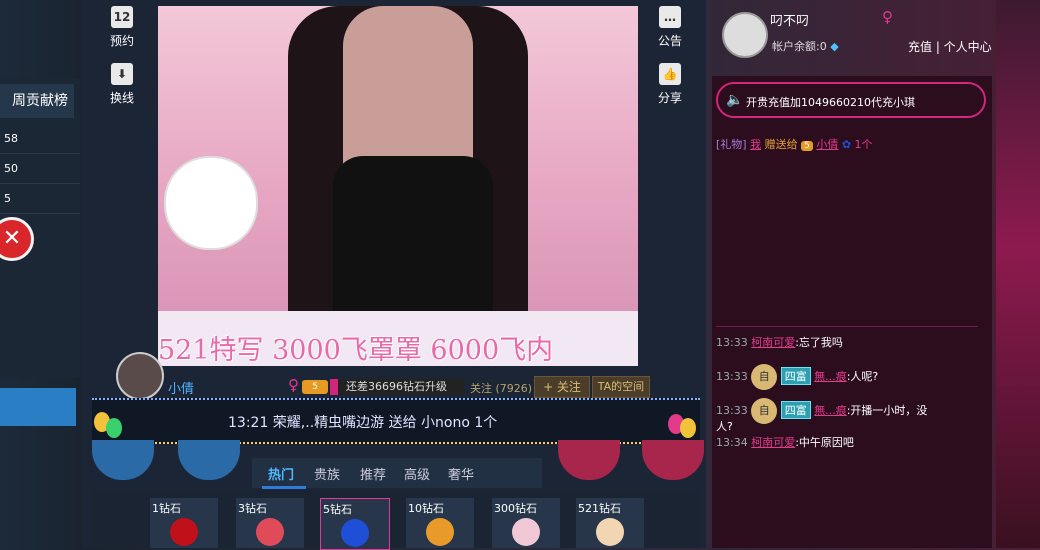  What do you see at coordinates (40, 169) in the screenshot?
I see `rank-row: 50` at bounding box center [40, 169].